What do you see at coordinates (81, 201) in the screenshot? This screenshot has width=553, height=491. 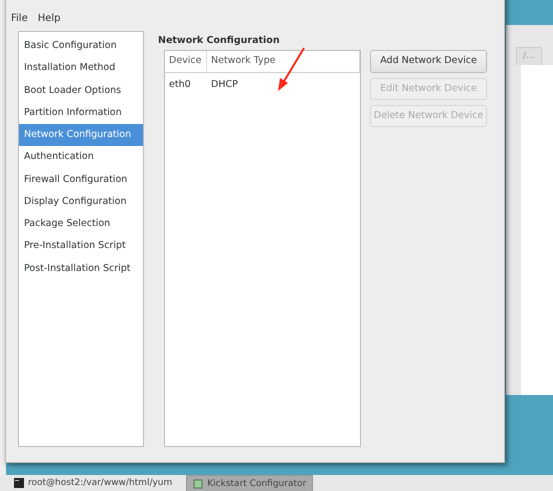 I see `sidebar-item: Display Configuration` at bounding box center [81, 201].